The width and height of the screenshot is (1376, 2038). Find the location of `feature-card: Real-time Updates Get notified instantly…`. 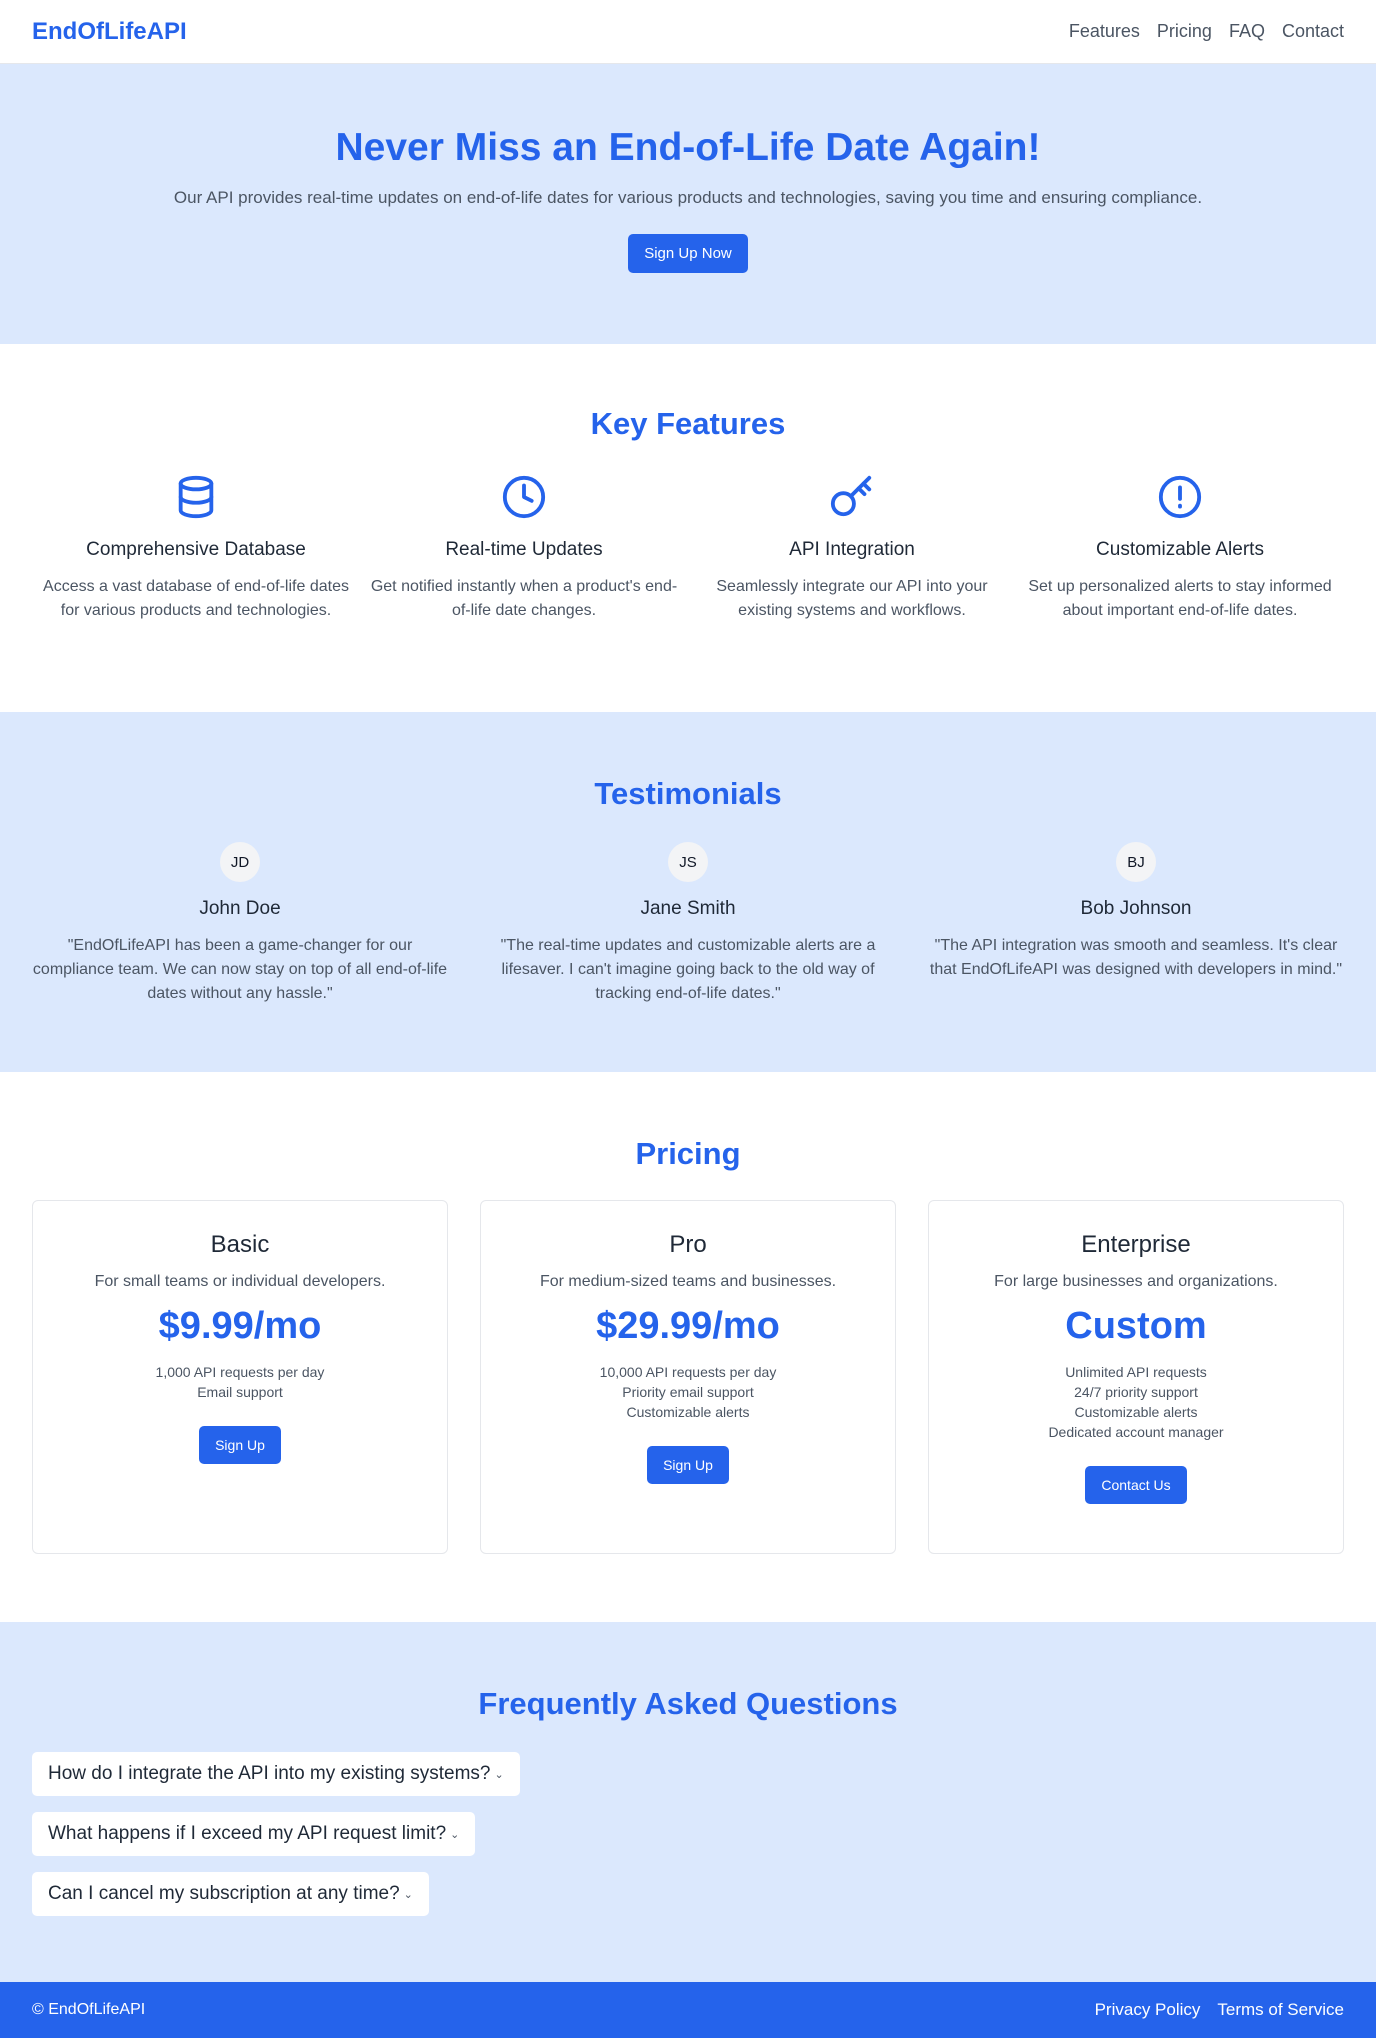

feature-card: Real-time Updates Get notified instantly… is located at coordinates (524, 548).